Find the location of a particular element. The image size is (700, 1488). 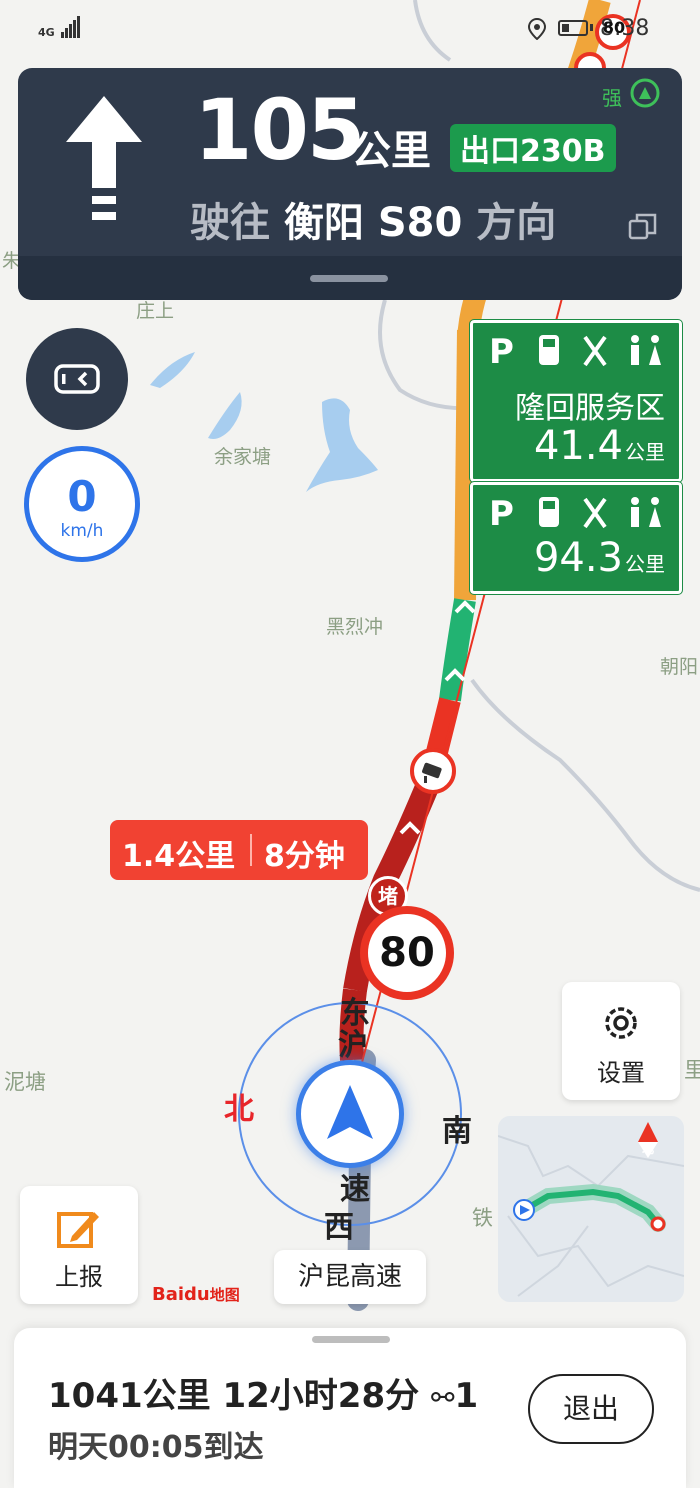

drag-handle is located at coordinates (349, 278).